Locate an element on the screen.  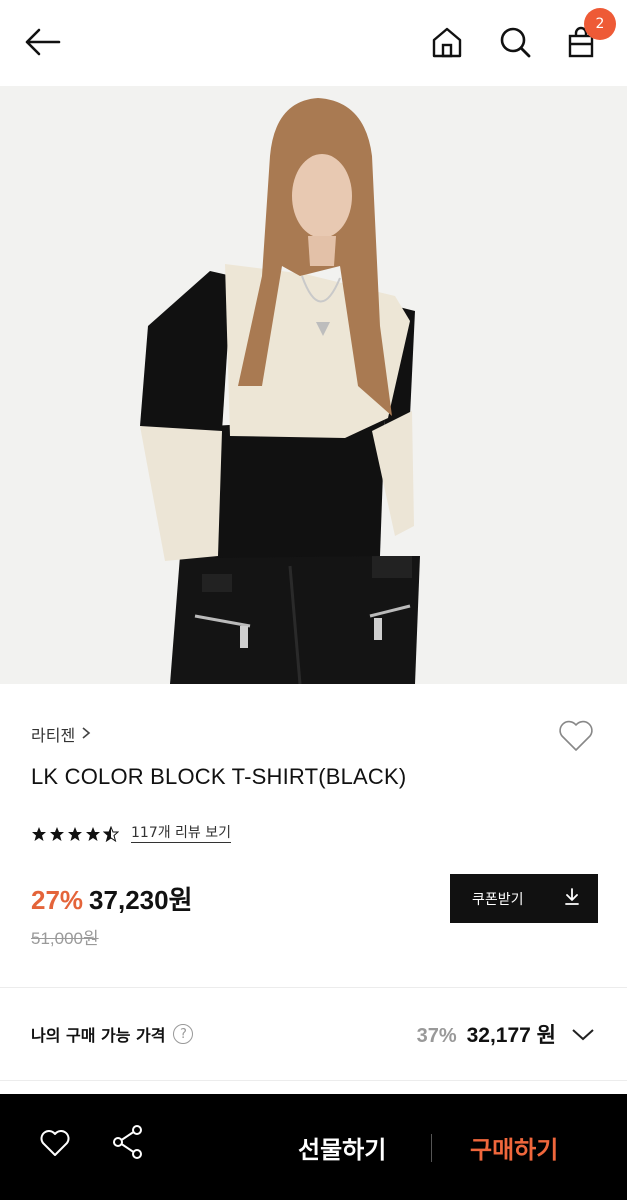
home-icon is located at coordinates (447, 42).